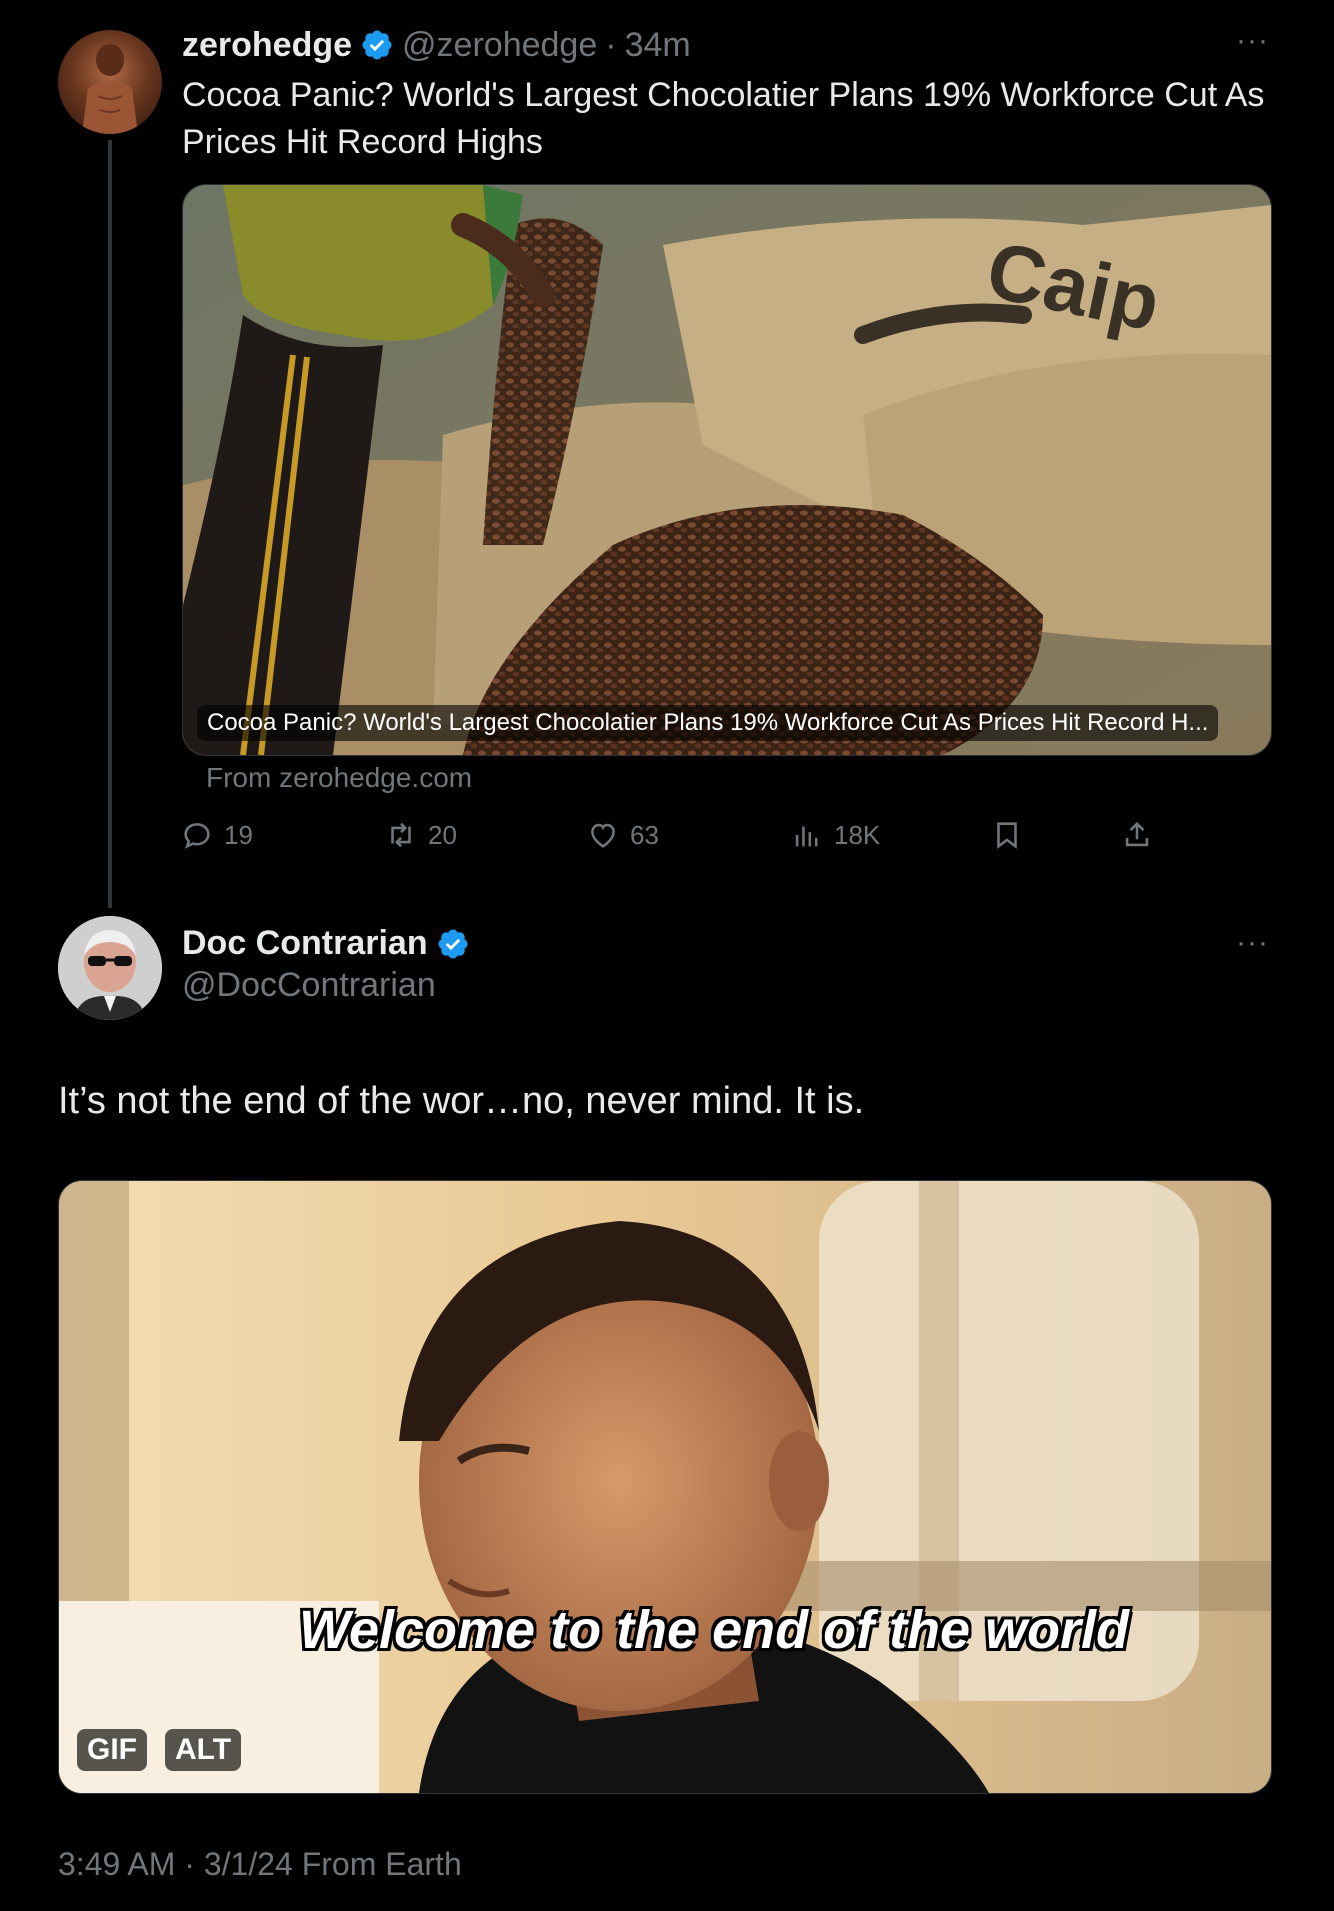  Describe the element at coordinates (806, 836) in the screenshot. I see `analytics-icon` at that location.